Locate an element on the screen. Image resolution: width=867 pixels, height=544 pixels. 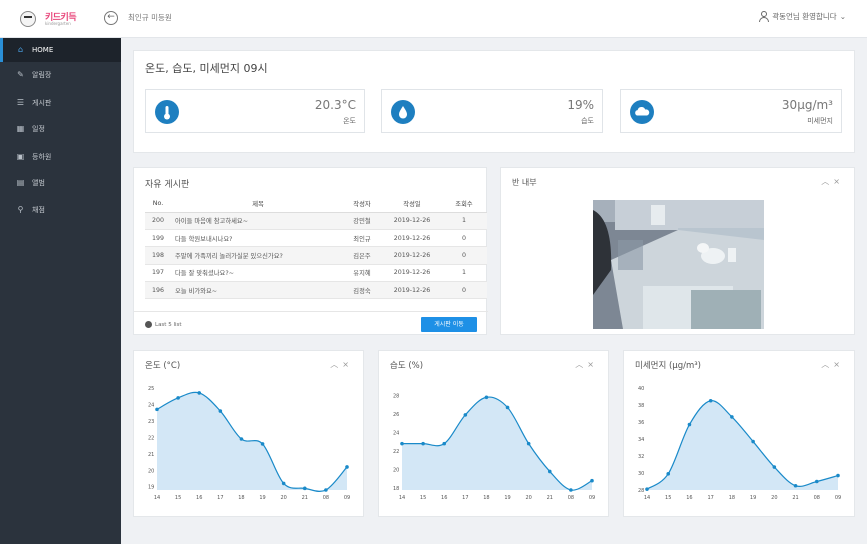
fine-dust-value: 30μg/m³ is located at coordinates (807, 105).